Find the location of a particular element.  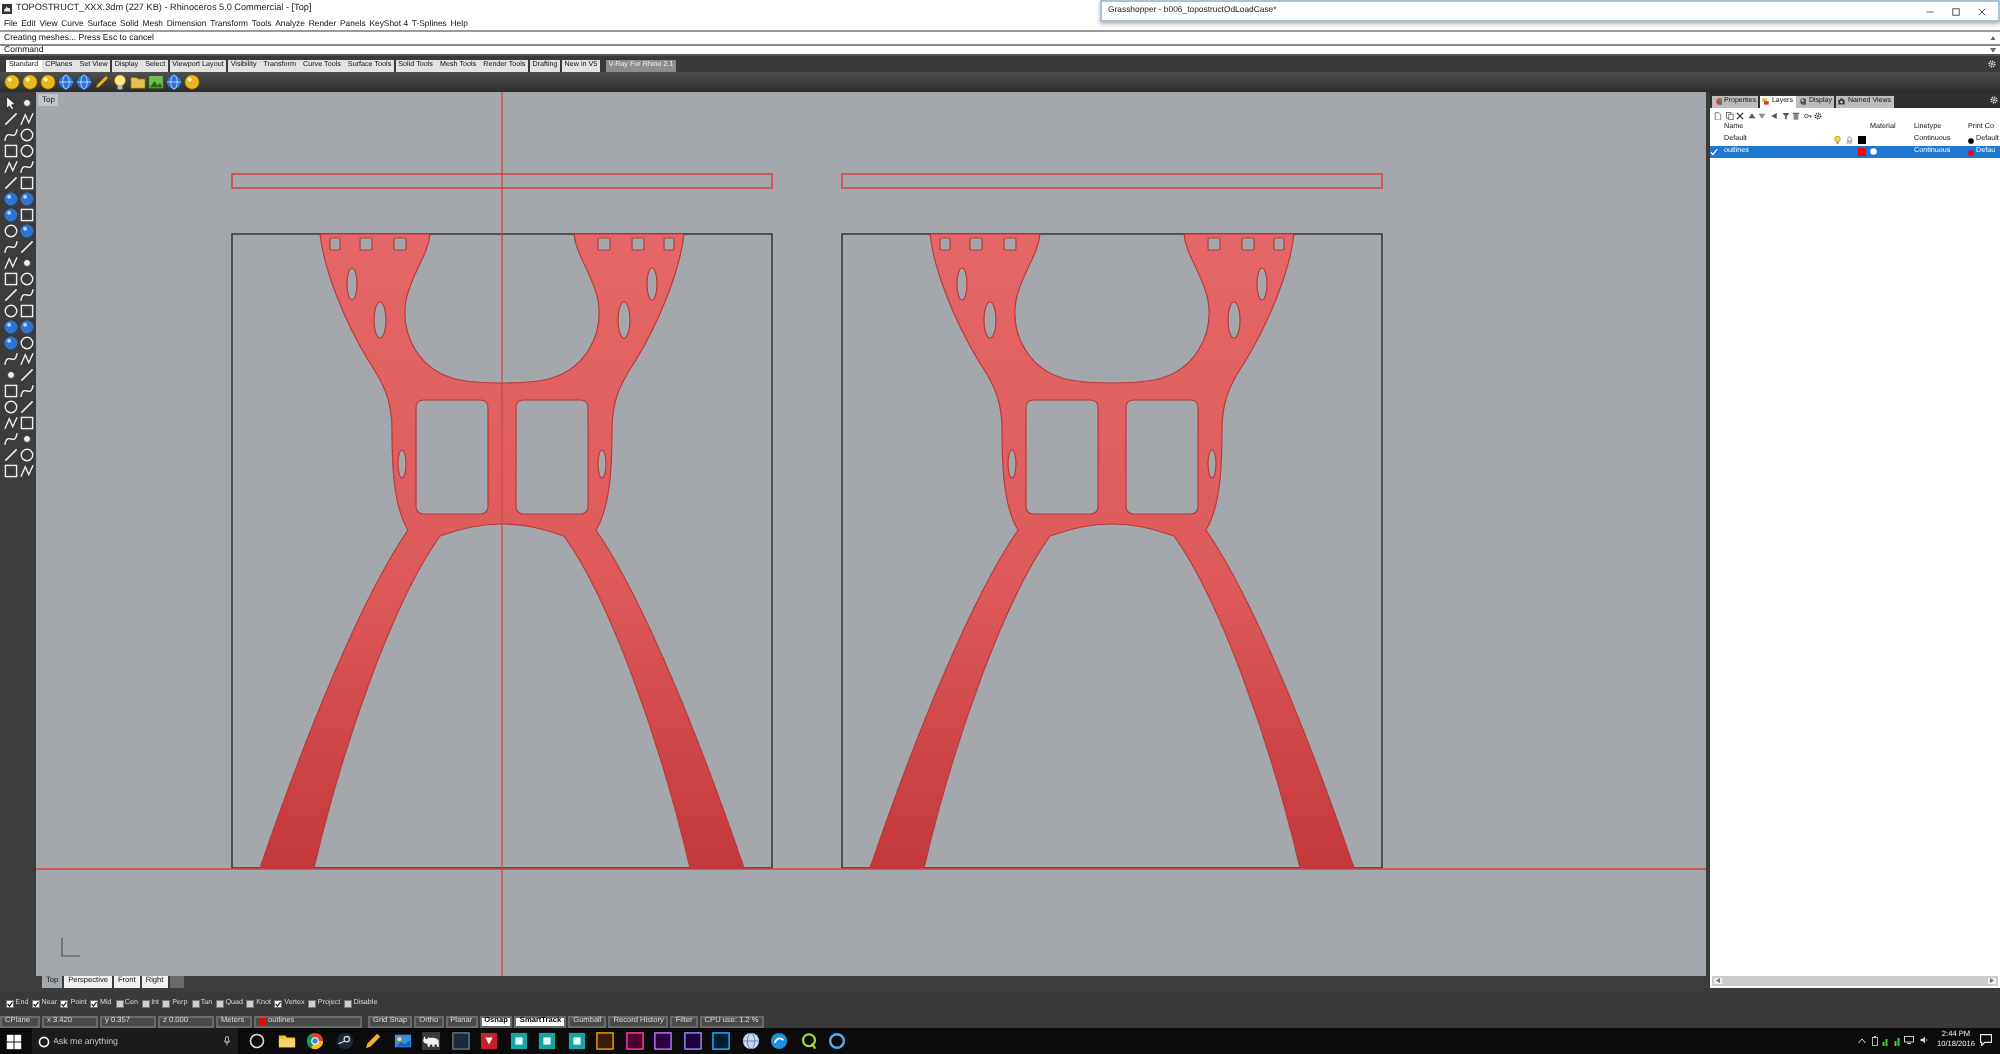

maximize-icon is located at coordinates (1956, 11).